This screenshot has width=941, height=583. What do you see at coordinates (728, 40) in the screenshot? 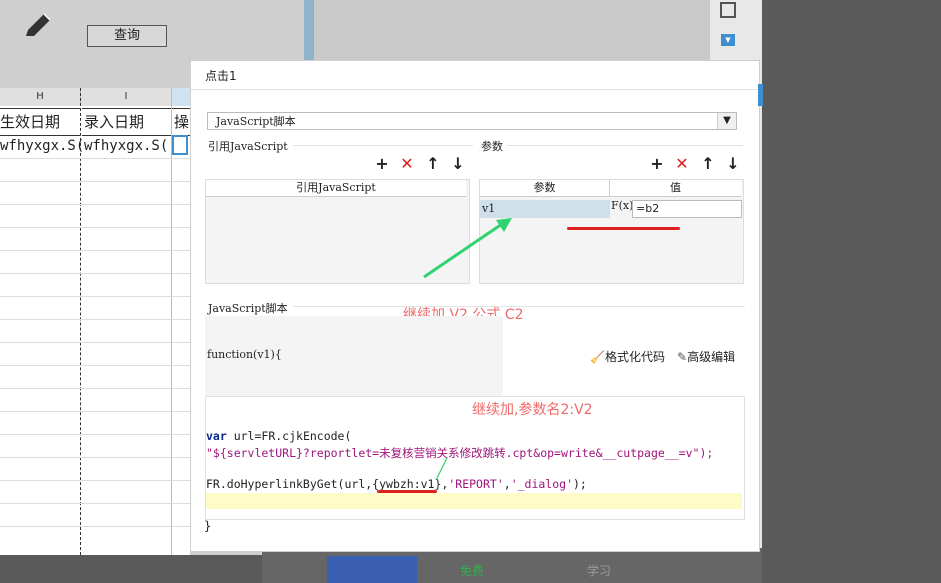
I see `dropdown-icon: ▼` at bounding box center [728, 40].